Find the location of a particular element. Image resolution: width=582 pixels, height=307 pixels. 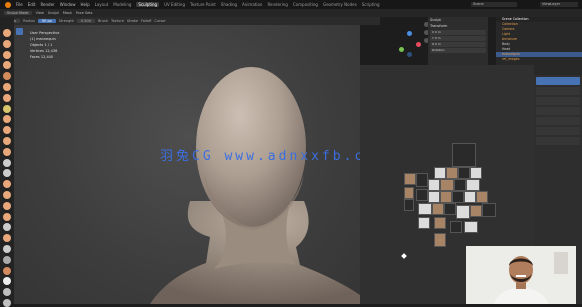

radius-field: 50 px is located at coordinates (46, 21).